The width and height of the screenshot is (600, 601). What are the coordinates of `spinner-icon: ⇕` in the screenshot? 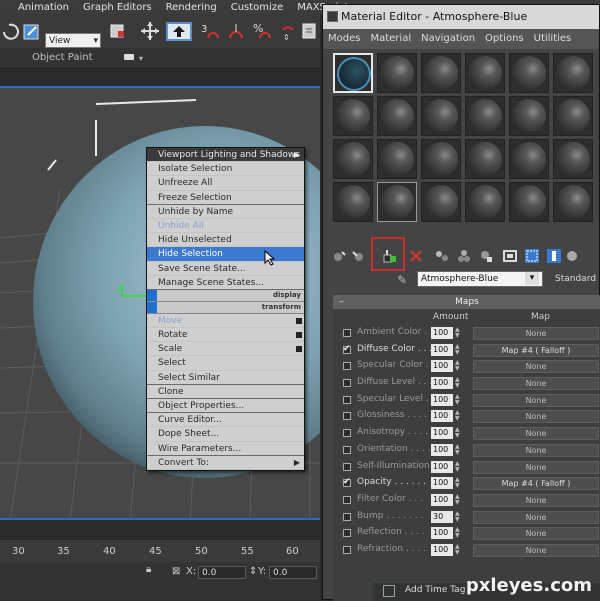 It's located at (253, 571).